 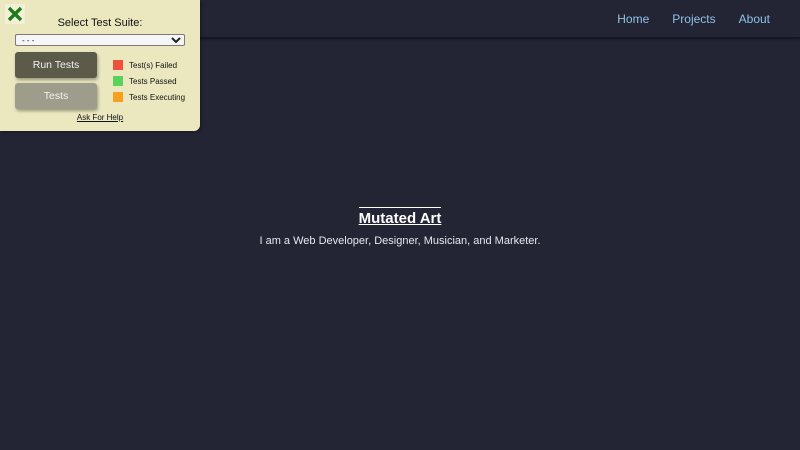 I want to click on legend-item-failed: Test(s) Failed, so click(x=149, y=65).